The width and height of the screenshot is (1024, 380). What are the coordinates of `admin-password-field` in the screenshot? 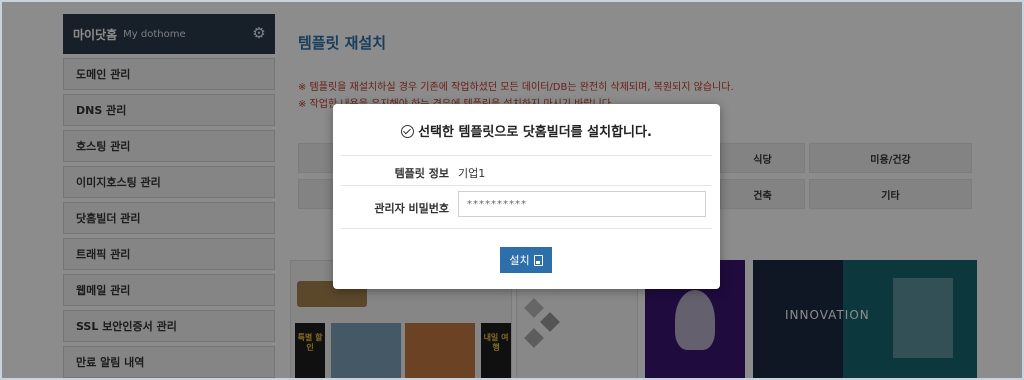 It's located at (582, 204).